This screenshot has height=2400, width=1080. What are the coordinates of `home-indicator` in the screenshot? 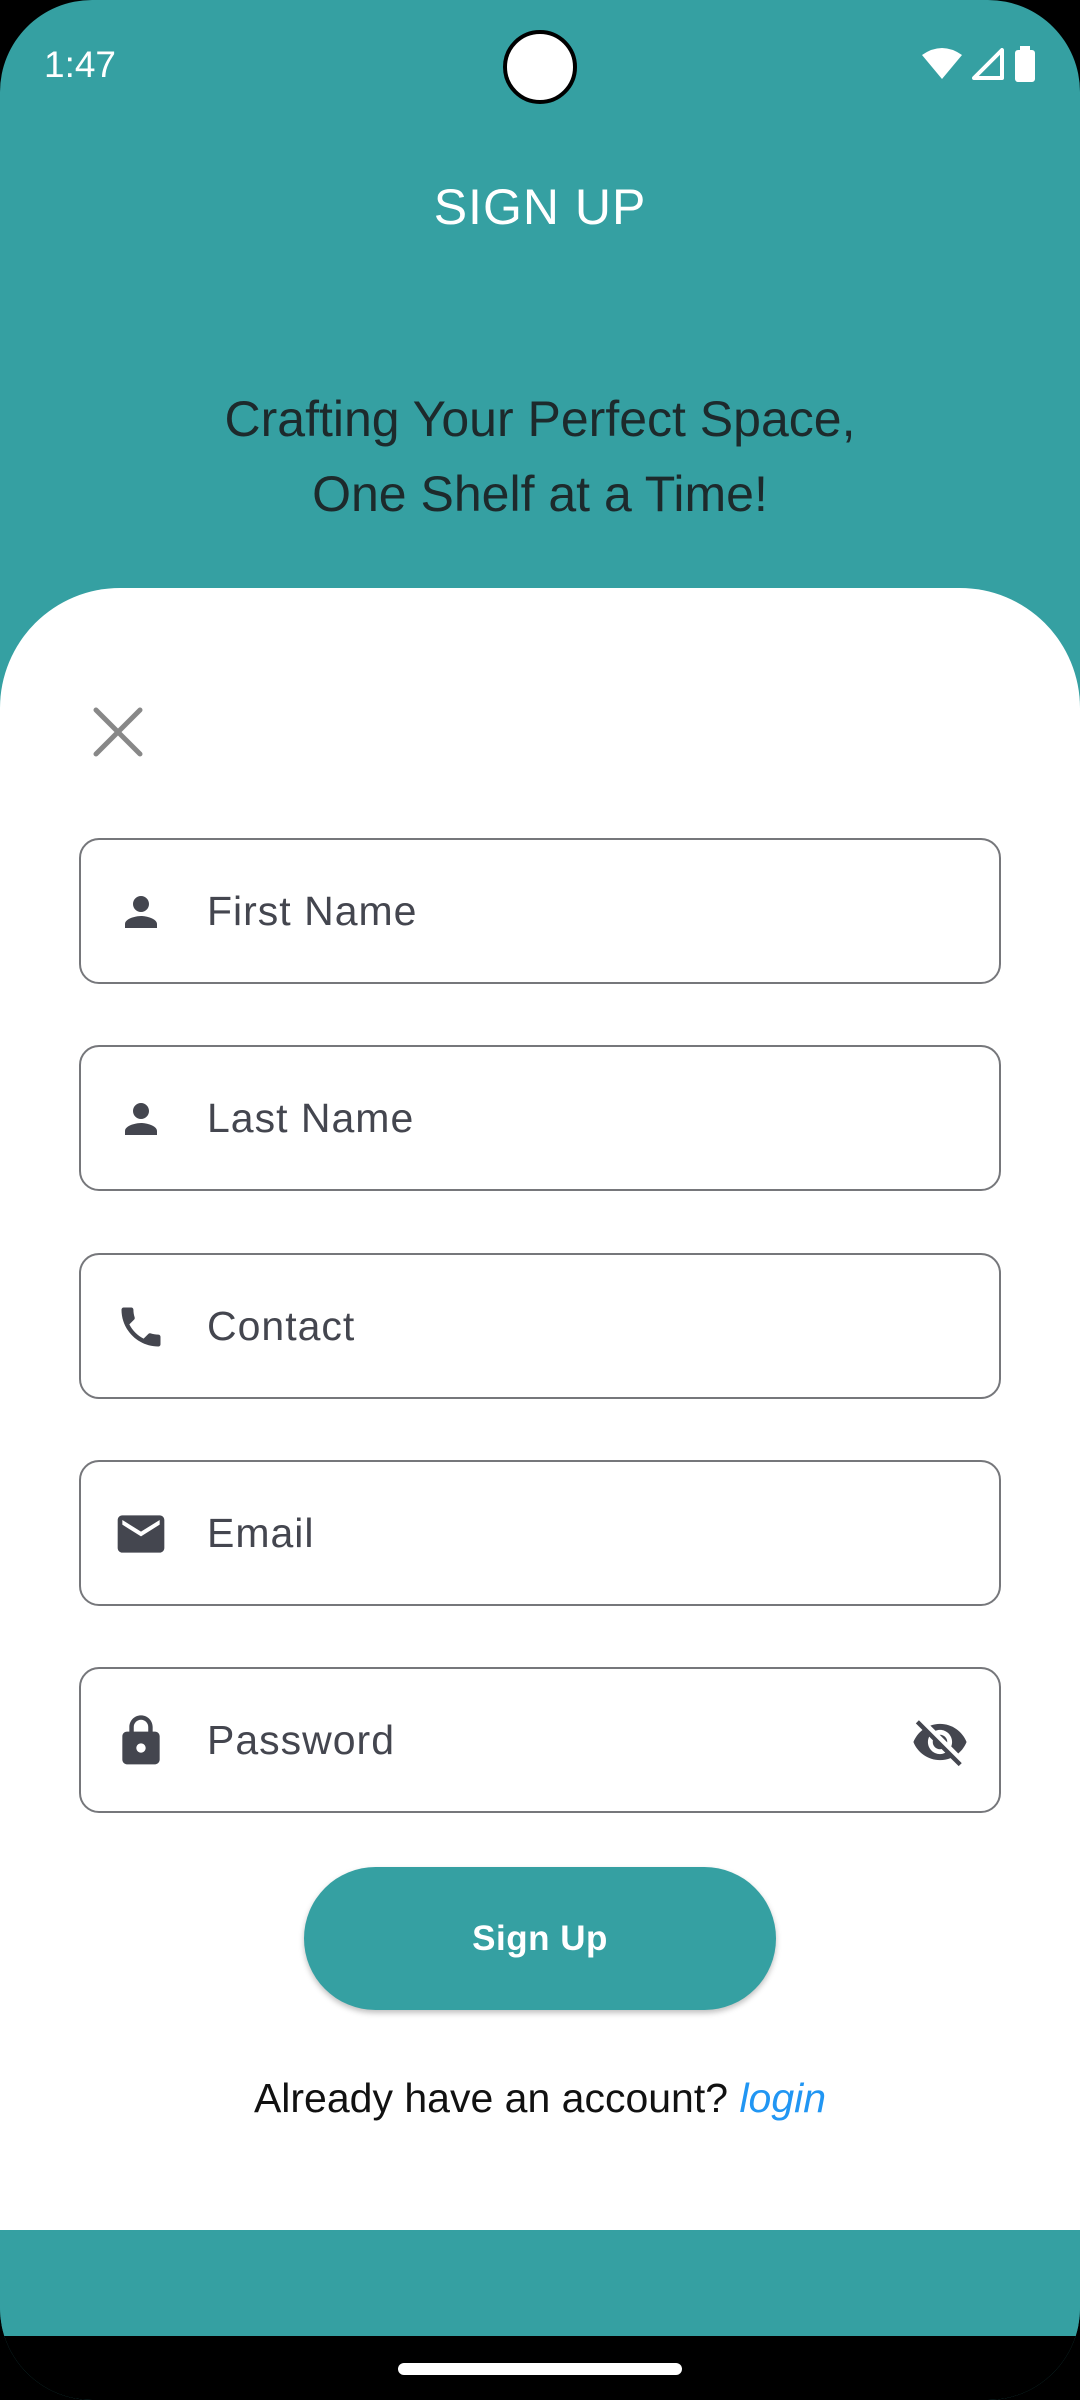 It's located at (540, 2369).